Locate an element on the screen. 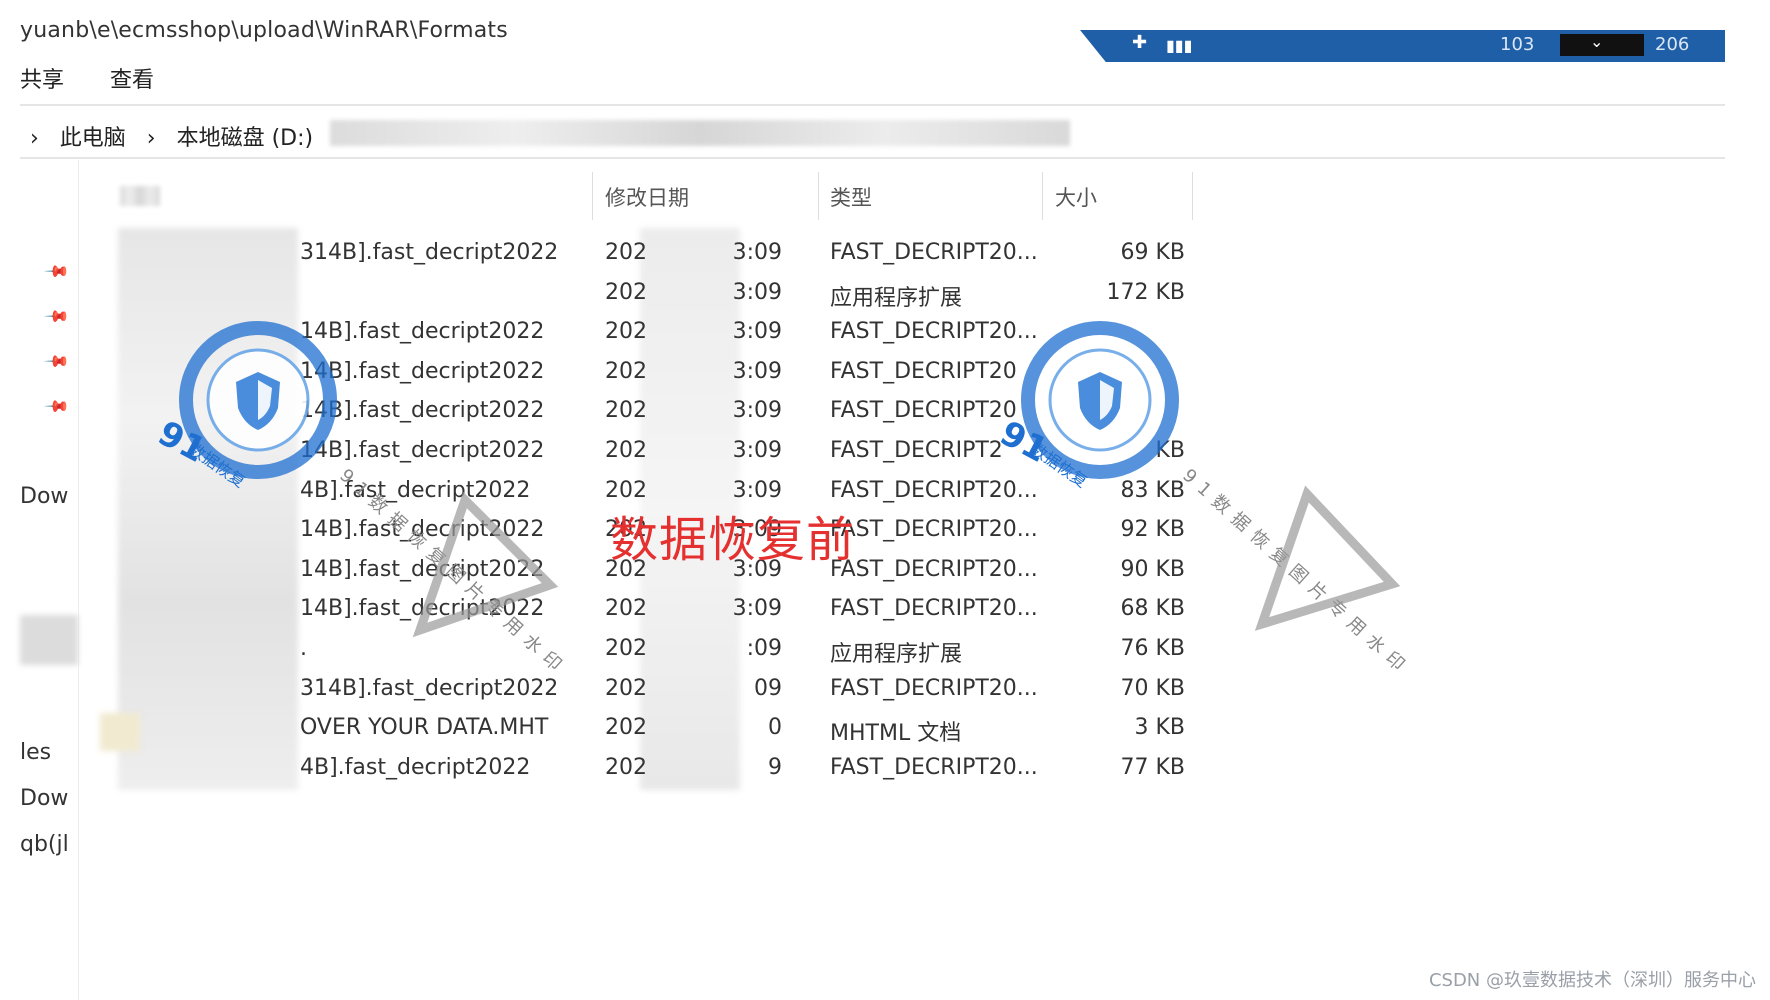 This screenshot has width=1770, height=1000. watermark-logo-right is located at coordinates (1100, 400).